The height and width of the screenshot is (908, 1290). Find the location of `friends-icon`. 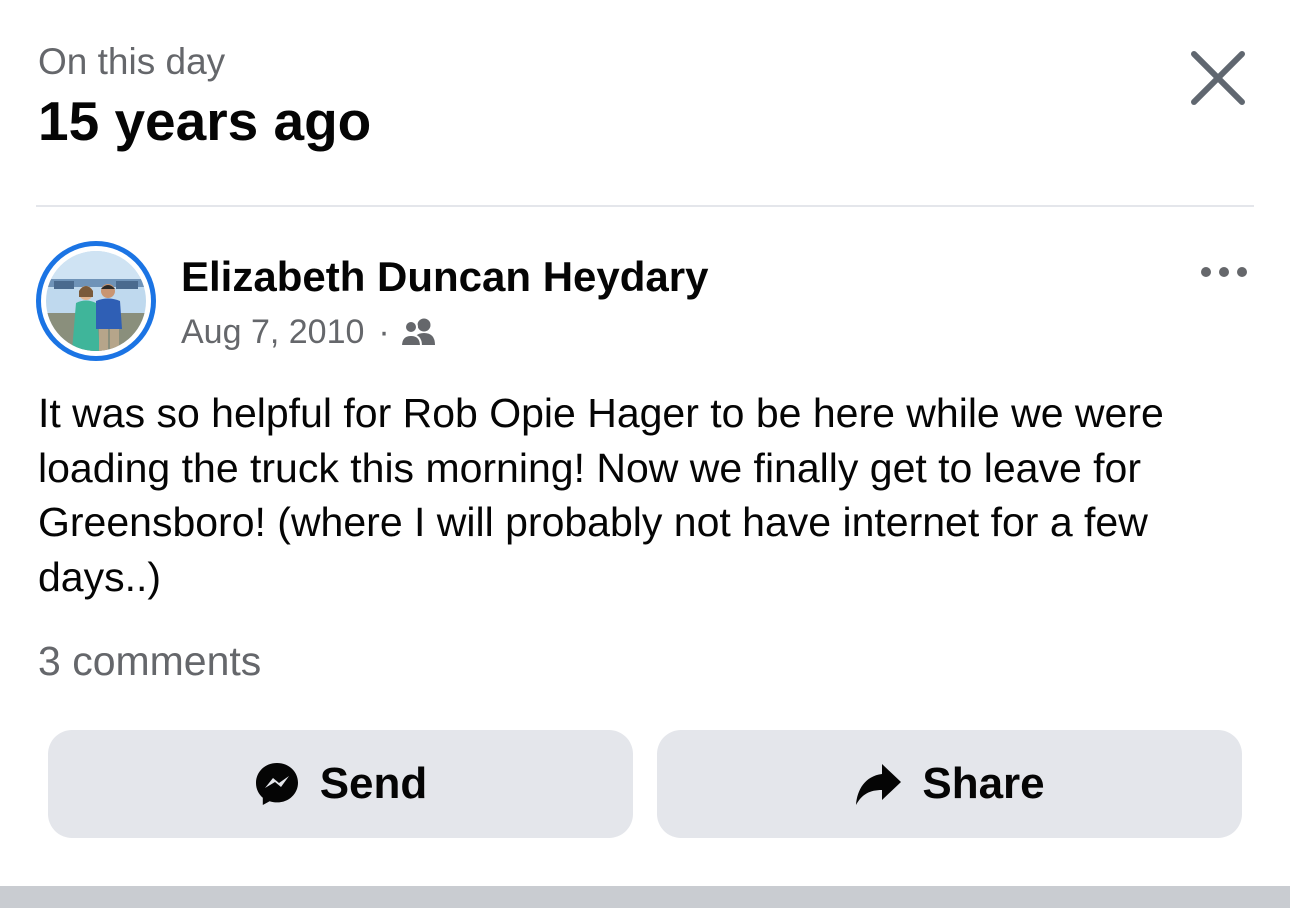

friends-icon is located at coordinates (418, 332).